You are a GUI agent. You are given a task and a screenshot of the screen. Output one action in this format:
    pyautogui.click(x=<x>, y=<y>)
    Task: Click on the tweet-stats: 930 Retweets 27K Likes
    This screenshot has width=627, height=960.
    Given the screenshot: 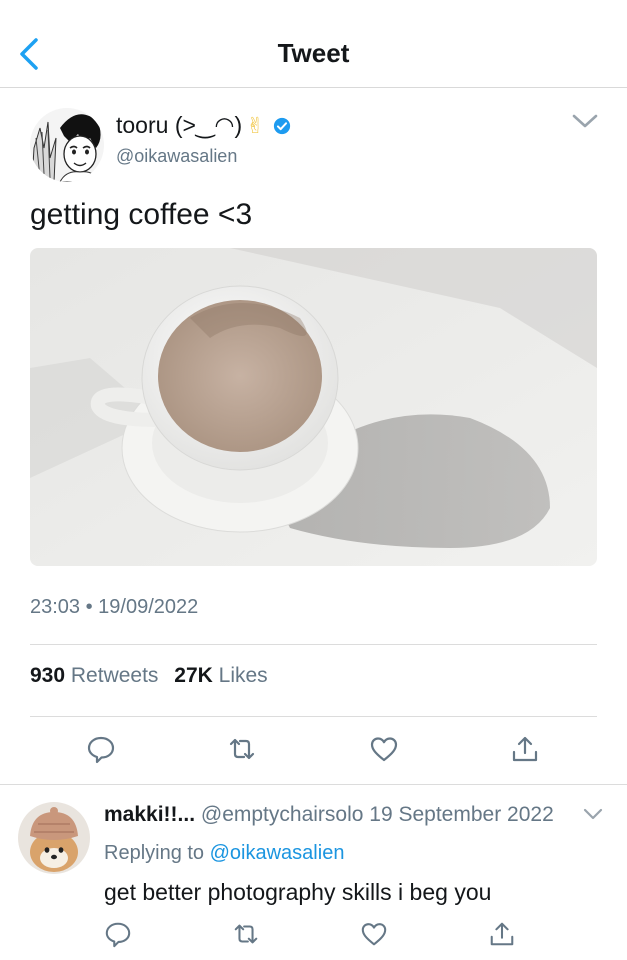 What is the action you would take?
    pyautogui.click(x=149, y=676)
    